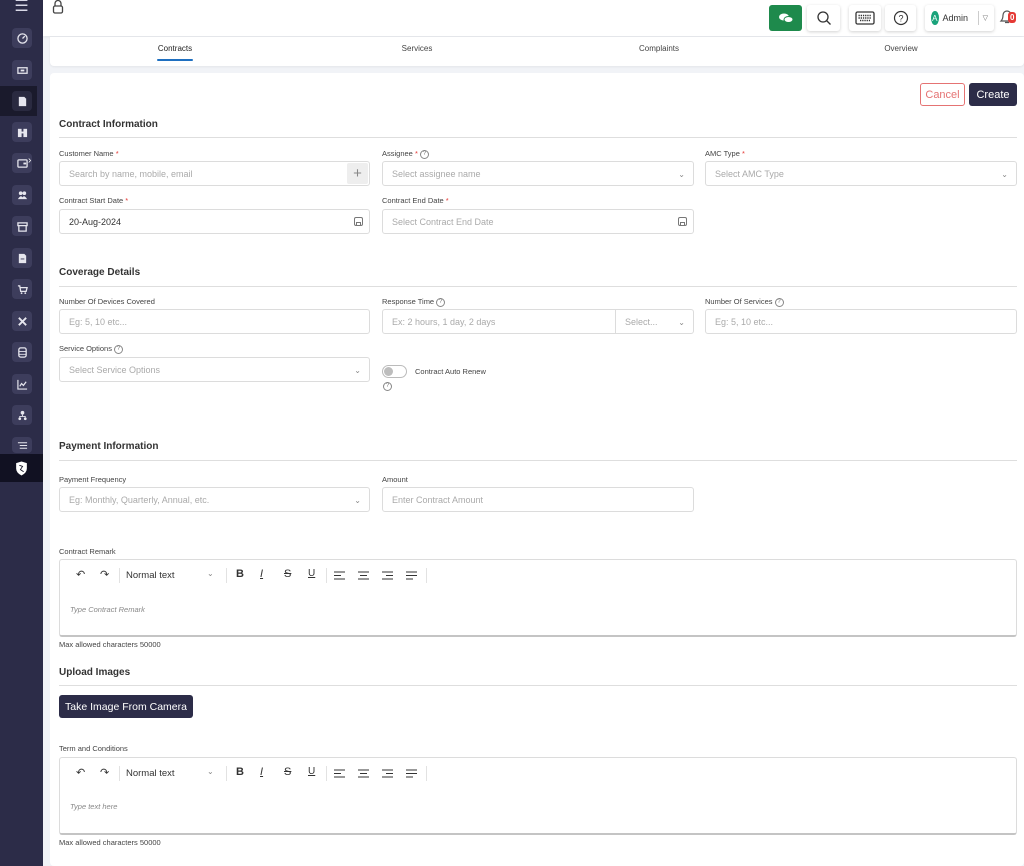  I want to click on end-date-input: Select Contract End Date, so click(538, 221).